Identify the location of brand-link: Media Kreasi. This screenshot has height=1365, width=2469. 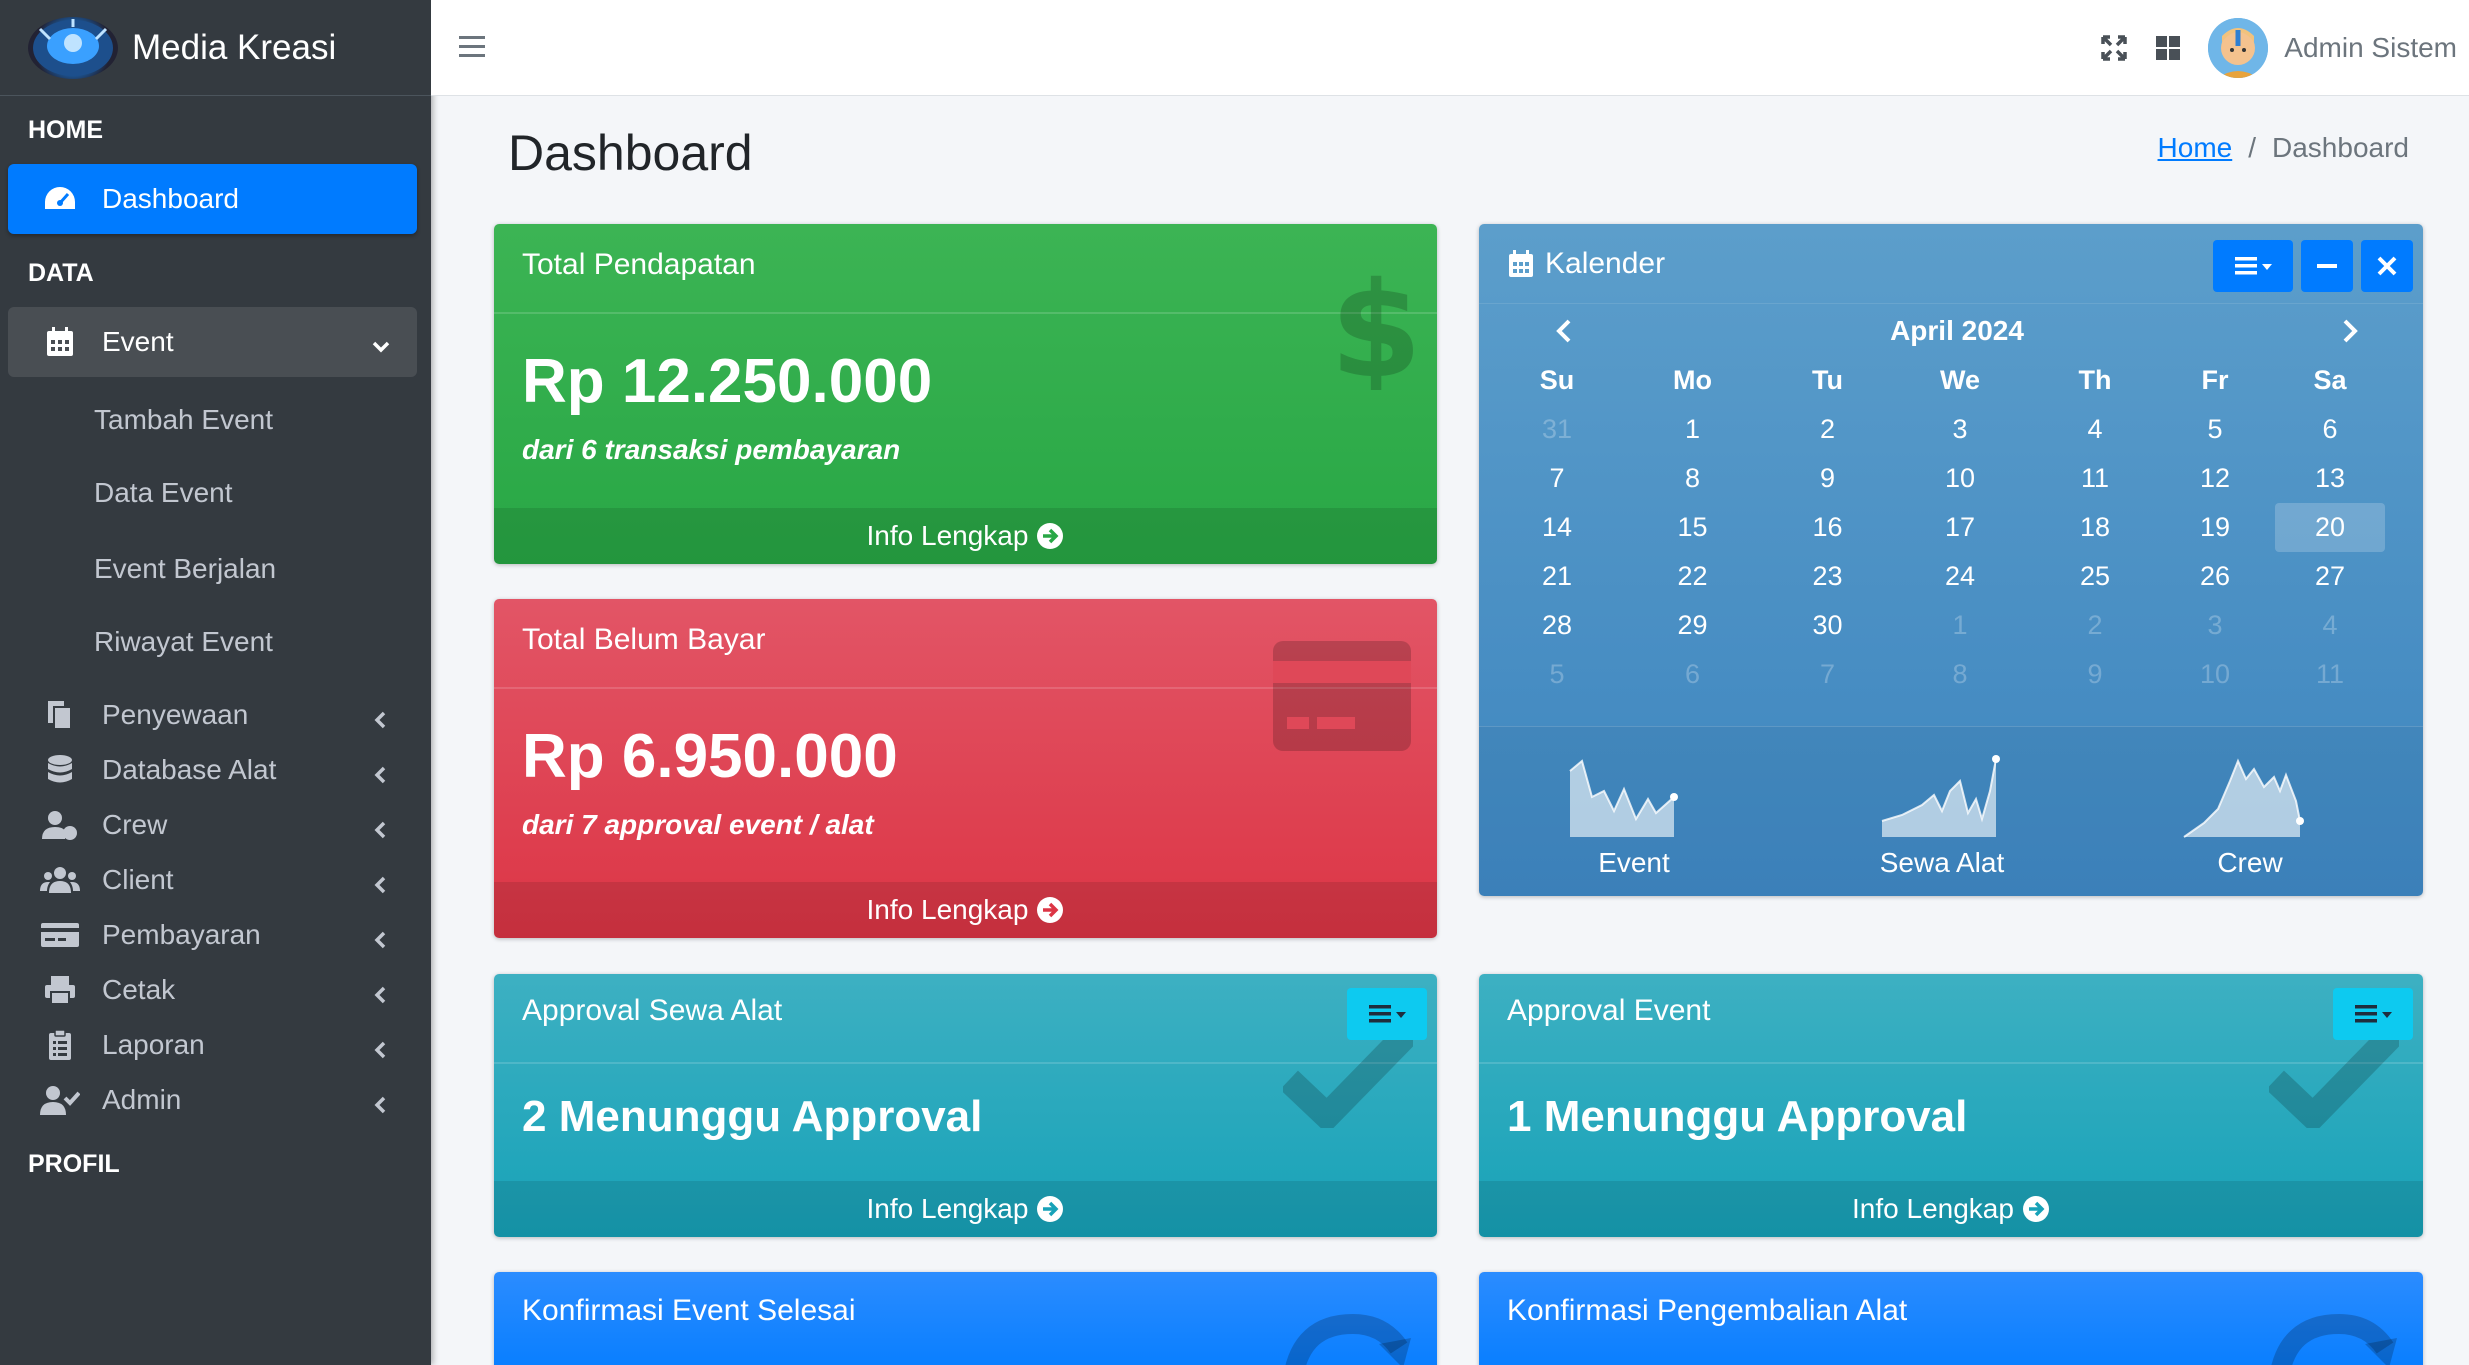
(215, 48).